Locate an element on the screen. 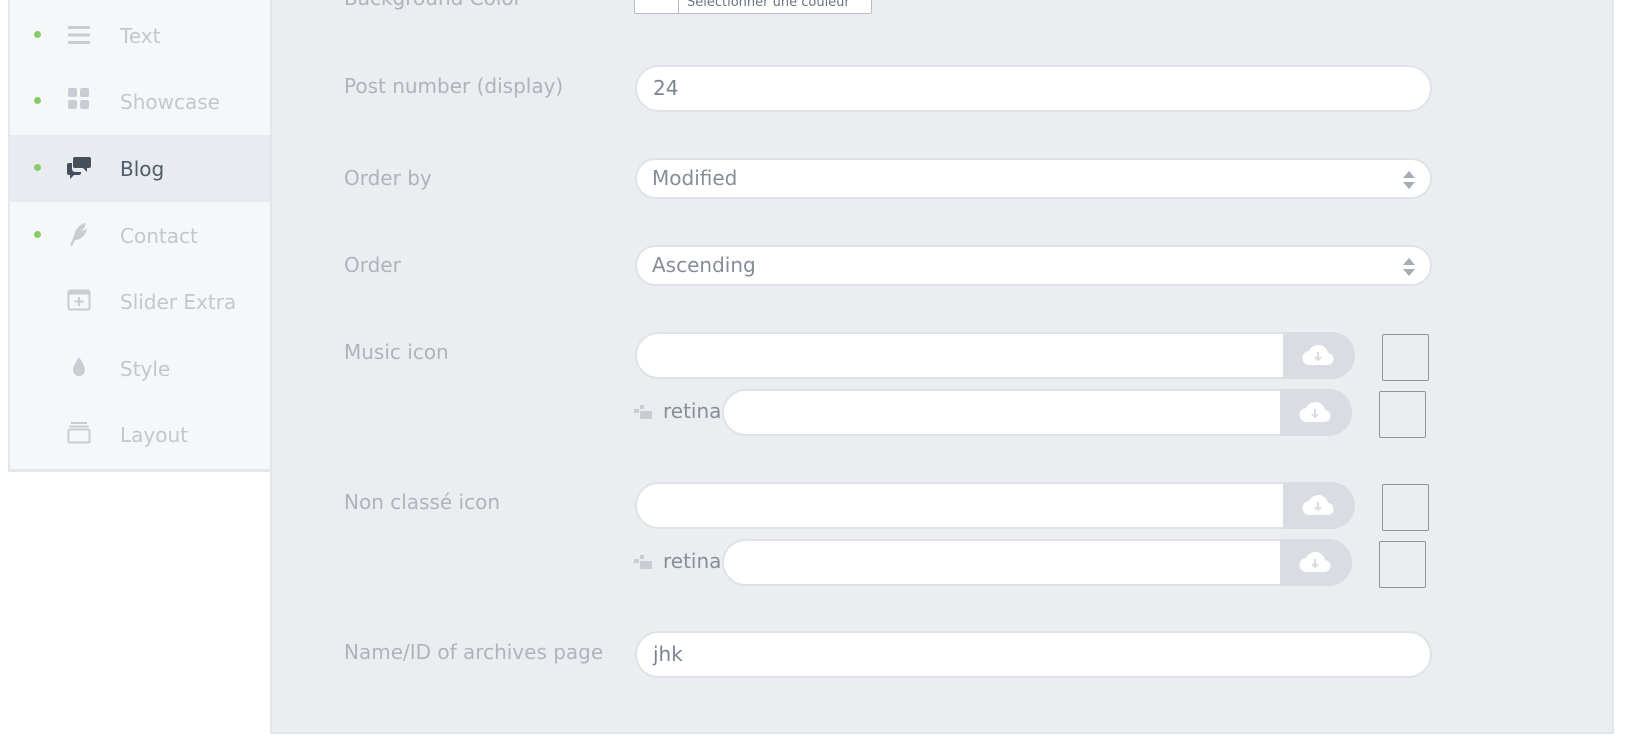  non-classe-icon-label: Non classé icon is located at coordinates (422, 502).